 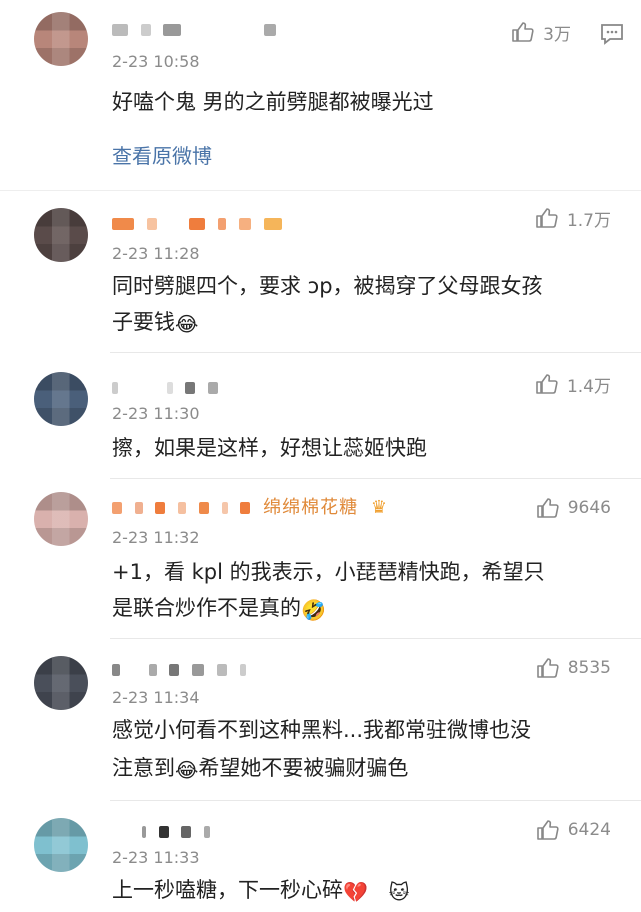 I want to click on comment-text-line-1: 感觉小何看不到这种黑料...我都常驻微博也没, so click(x=322, y=730).